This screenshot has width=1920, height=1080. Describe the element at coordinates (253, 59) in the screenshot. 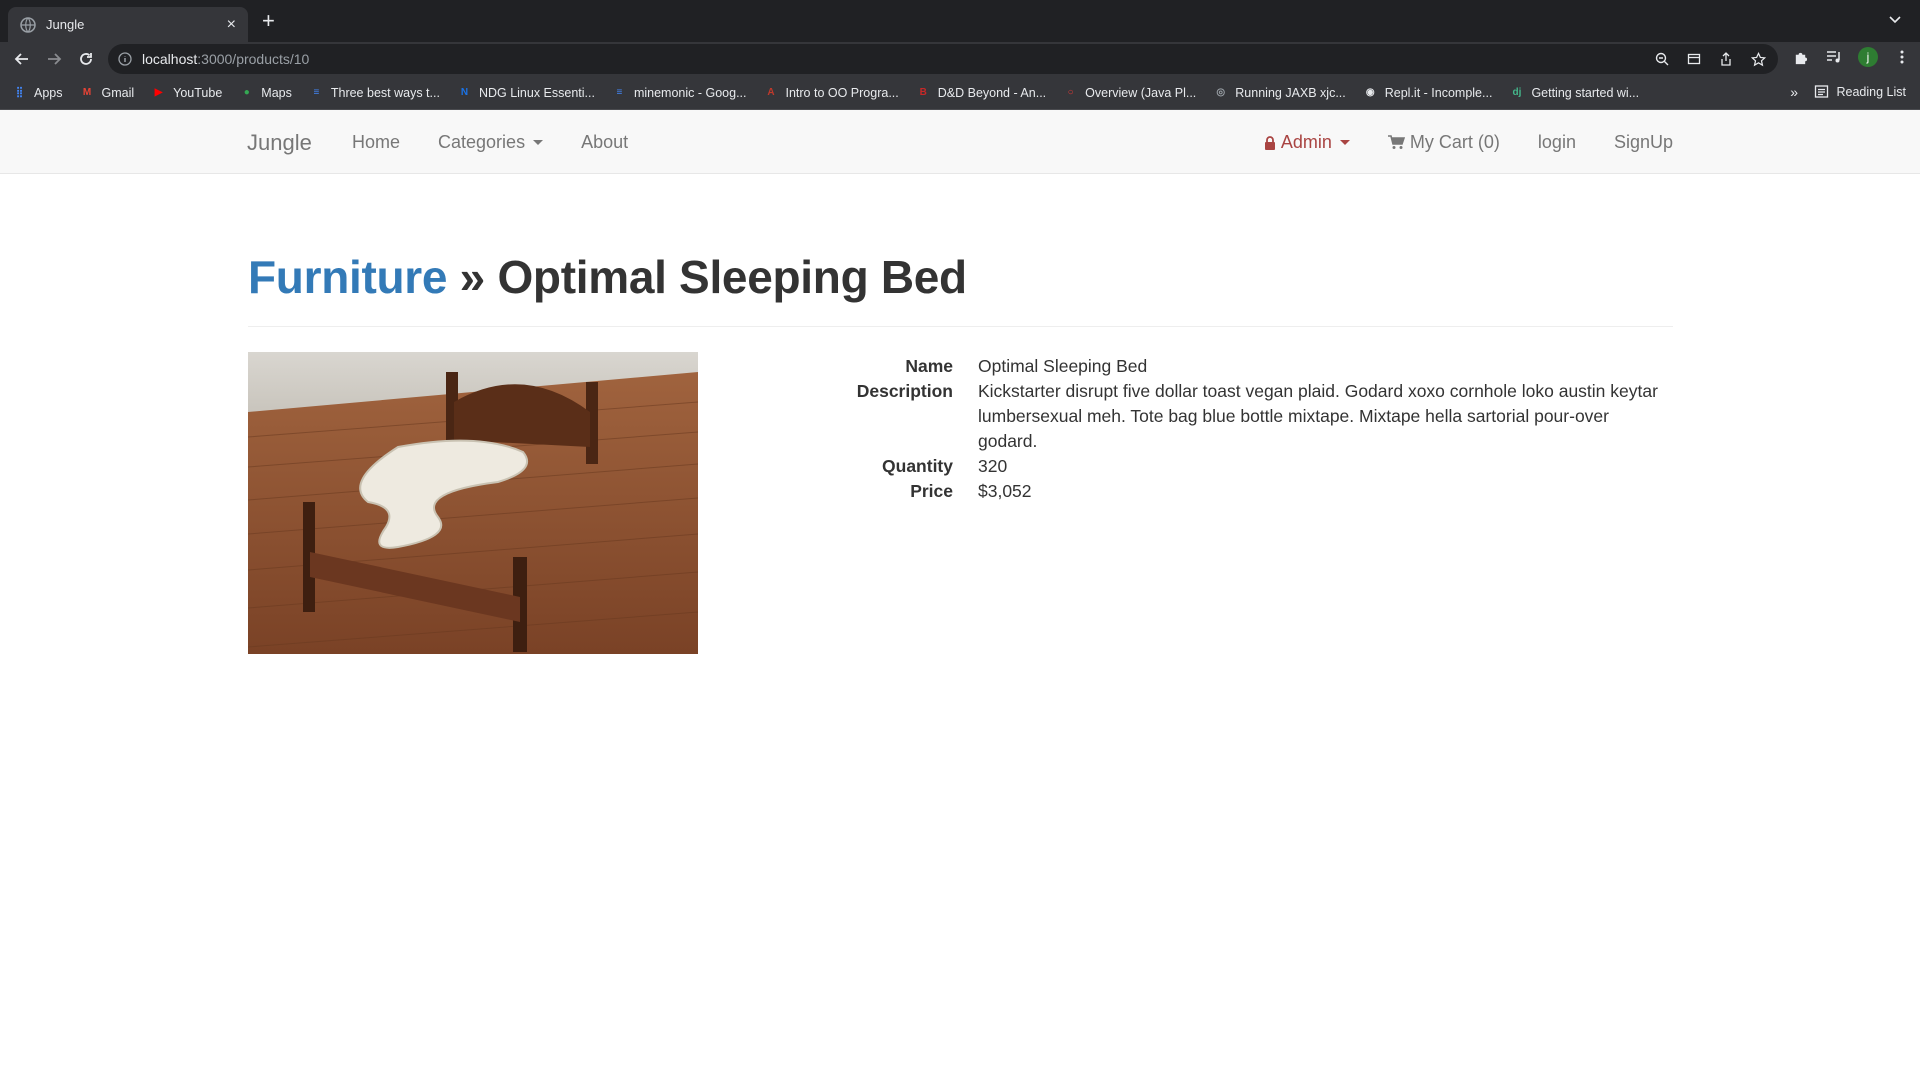

I see `url-path: :3000/products/10` at that location.